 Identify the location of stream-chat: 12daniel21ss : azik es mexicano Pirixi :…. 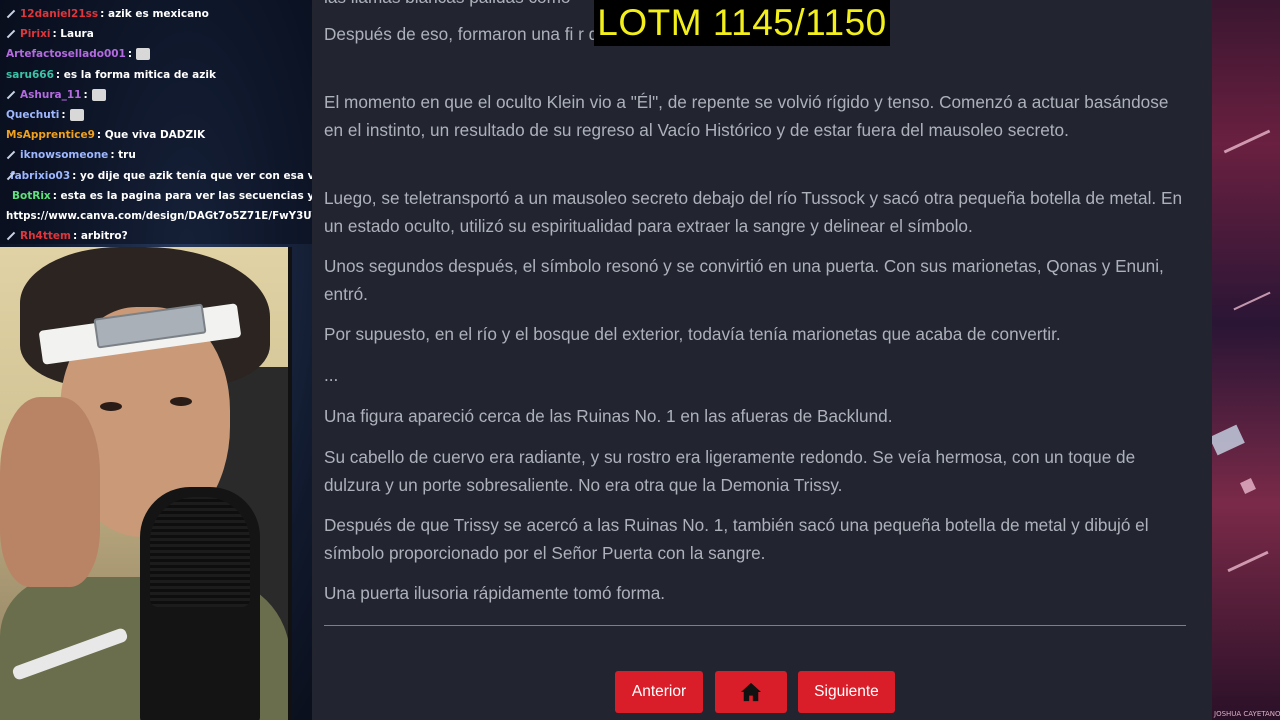
(156, 122).